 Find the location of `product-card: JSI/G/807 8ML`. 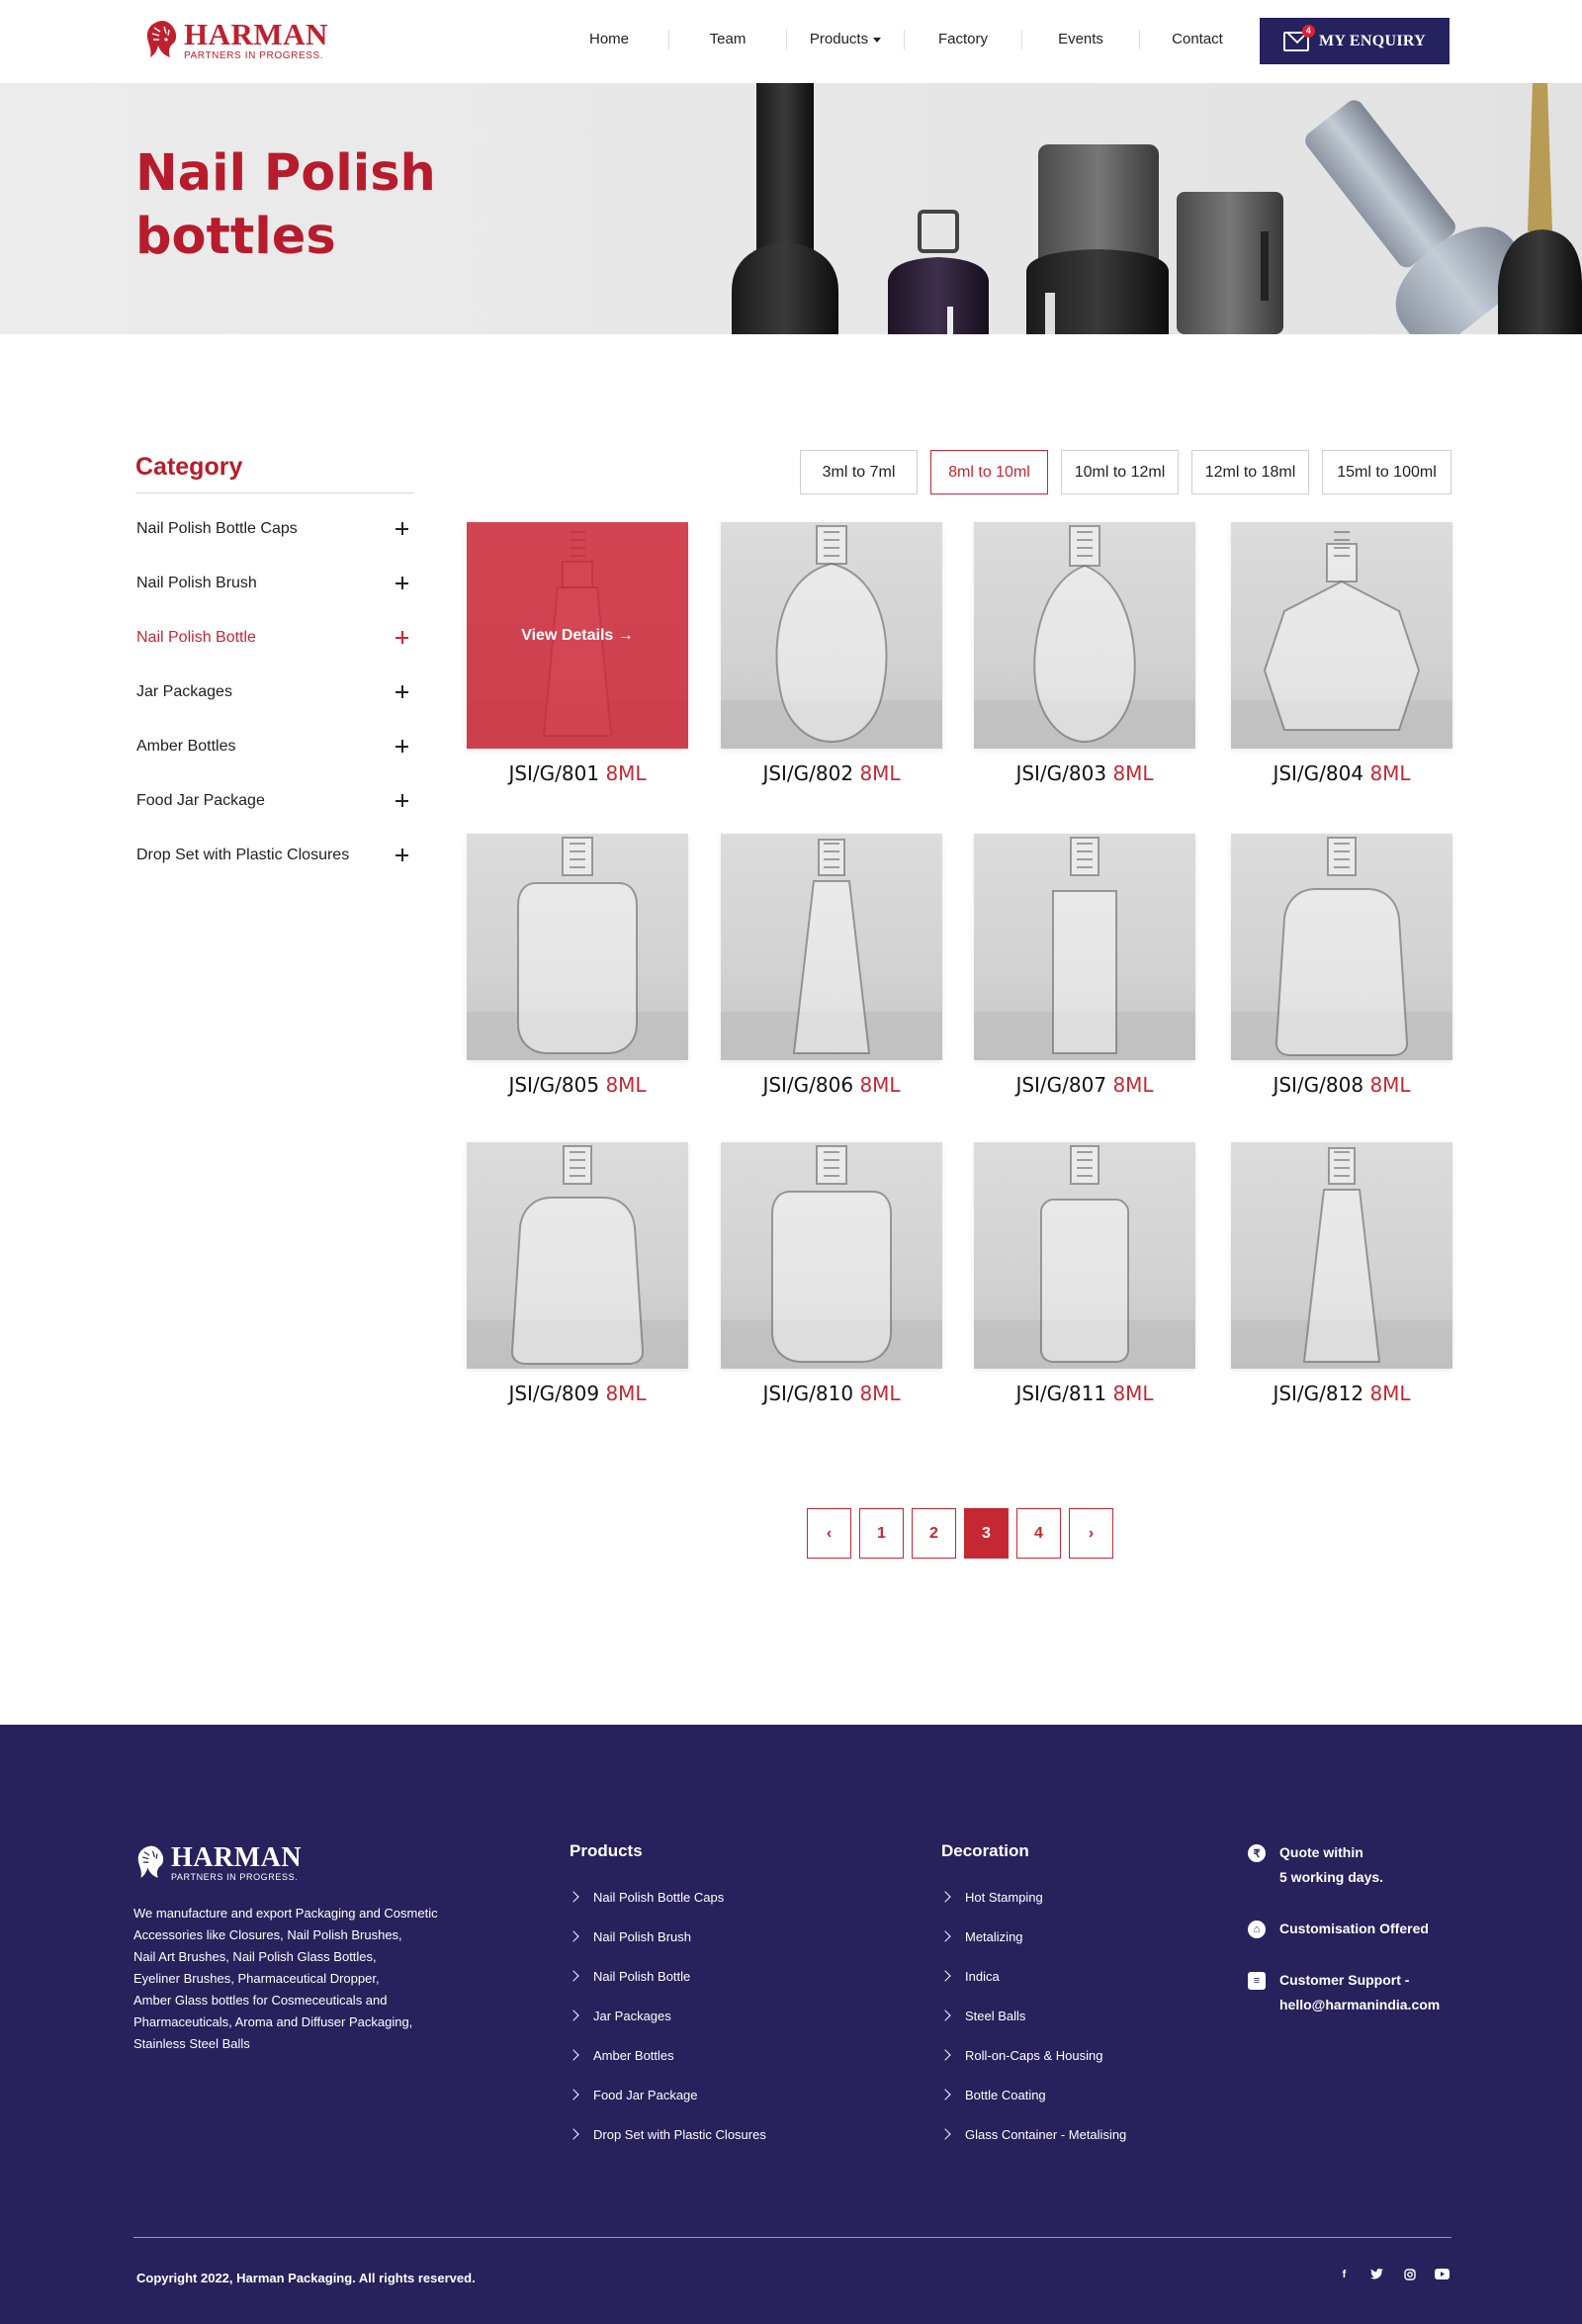

product-card: JSI/G/807 8ML is located at coordinates (1084, 966).